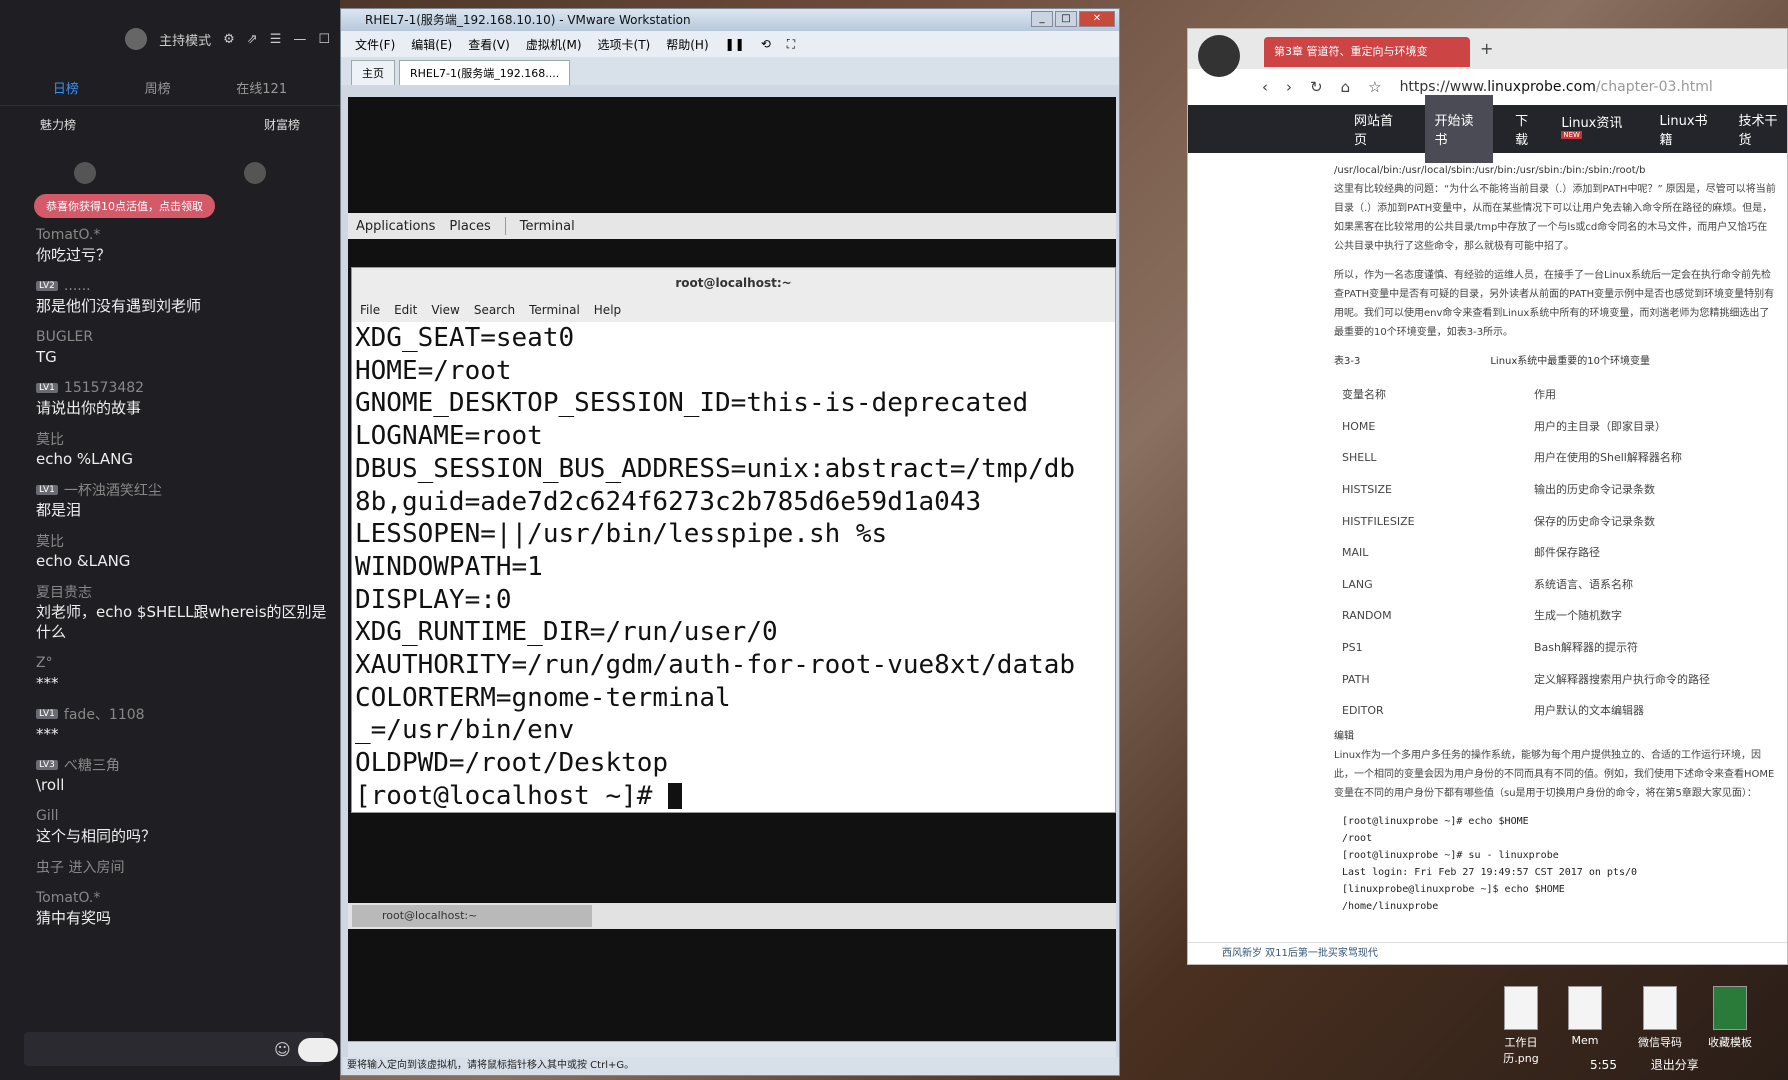  Describe the element at coordinates (1570, 361) in the screenshot. I see `table-title: Linux系统中最重要的10个环境变量` at that location.